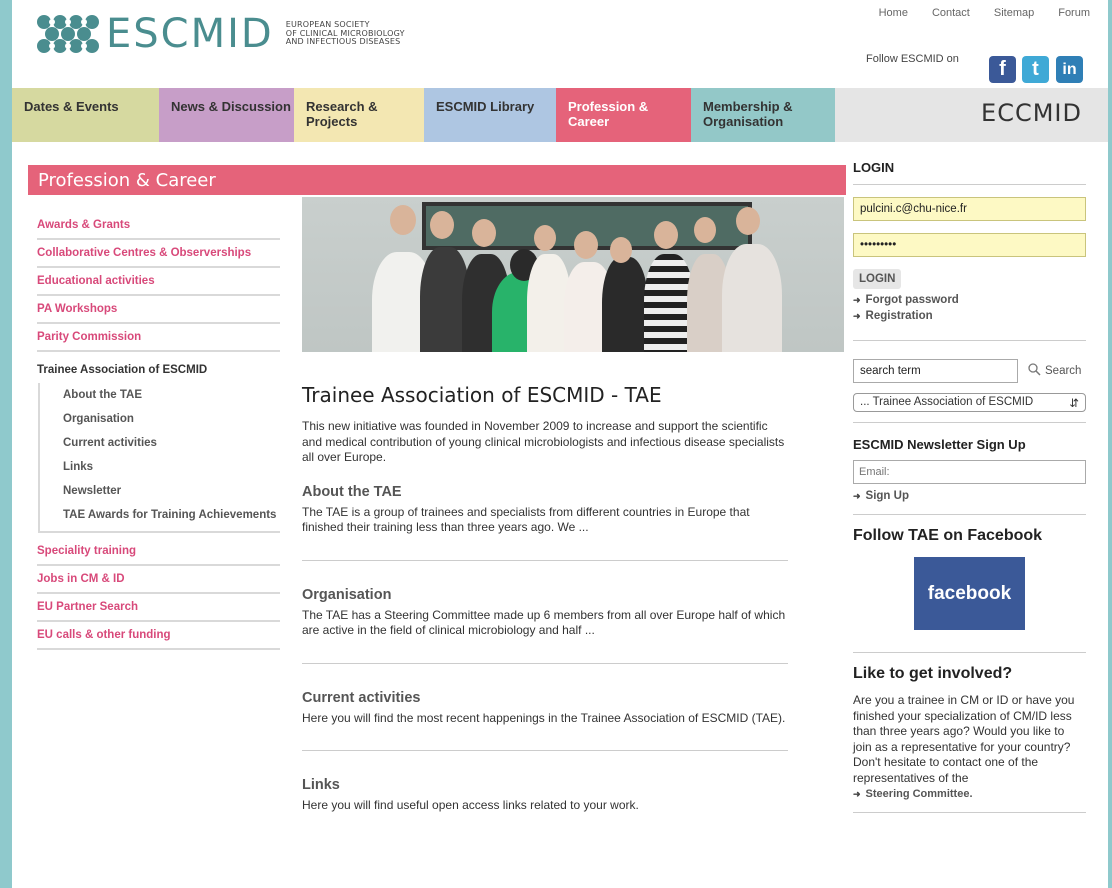 The height and width of the screenshot is (888, 1112). I want to click on top-link-contact: Contact, so click(951, 13).